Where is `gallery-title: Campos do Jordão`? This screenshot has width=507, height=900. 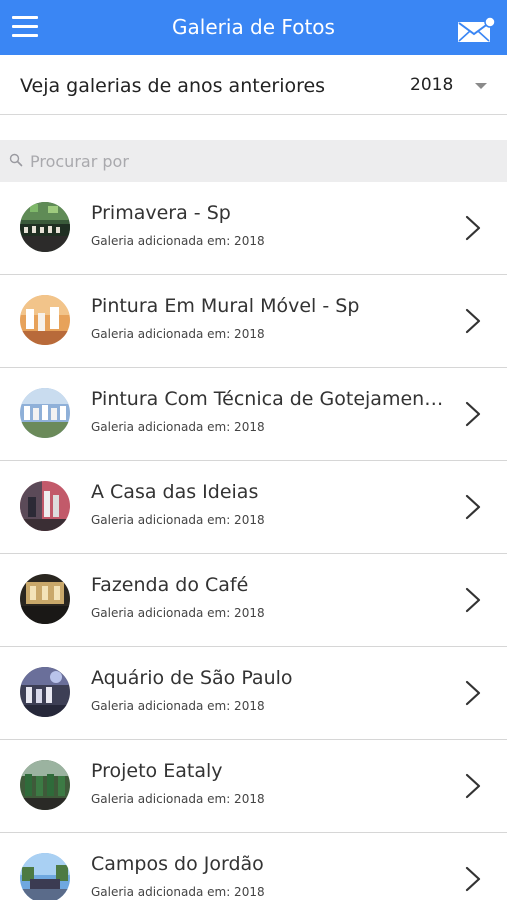 gallery-title: Campos do Jordão is located at coordinates (177, 864).